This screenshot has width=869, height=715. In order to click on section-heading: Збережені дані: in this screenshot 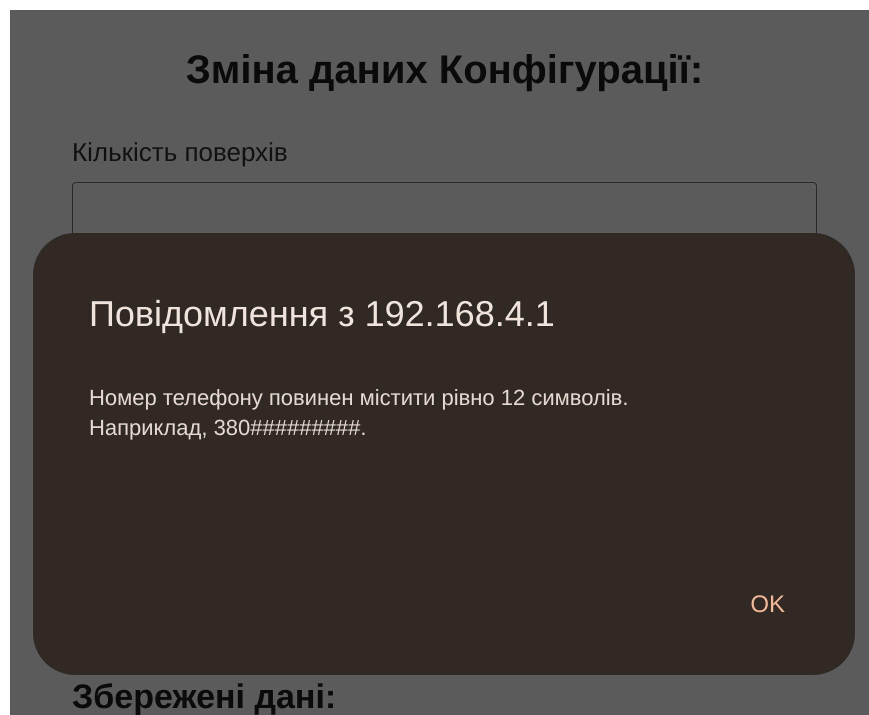, I will do `click(205, 697)`.